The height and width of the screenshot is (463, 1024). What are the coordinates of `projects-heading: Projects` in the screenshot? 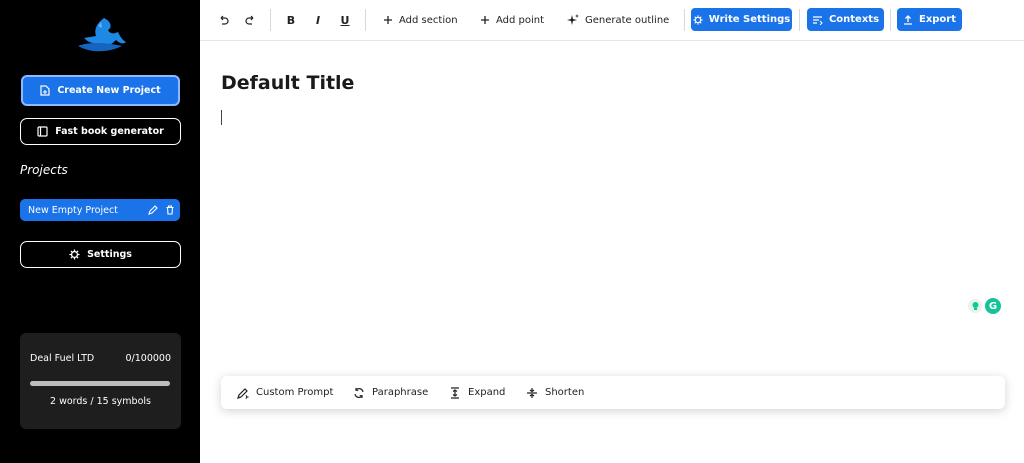 It's located at (44, 170).